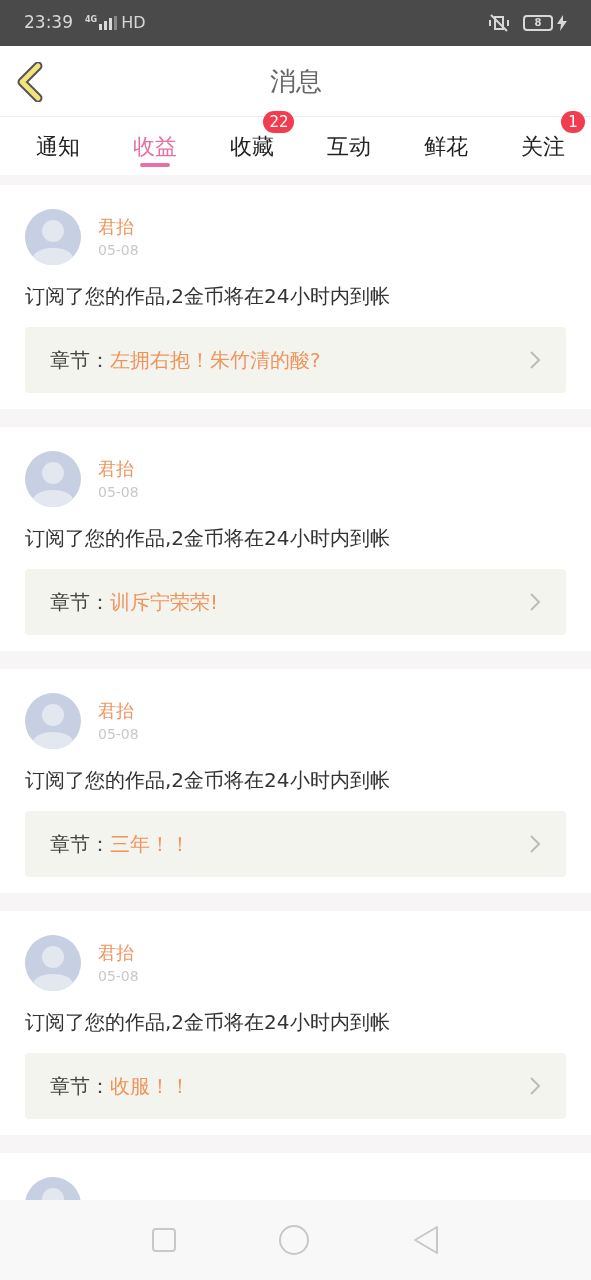 Image resolution: width=591 pixels, height=1280 pixels. What do you see at coordinates (163, 1240) in the screenshot?
I see `recents-button` at bounding box center [163, 1240].